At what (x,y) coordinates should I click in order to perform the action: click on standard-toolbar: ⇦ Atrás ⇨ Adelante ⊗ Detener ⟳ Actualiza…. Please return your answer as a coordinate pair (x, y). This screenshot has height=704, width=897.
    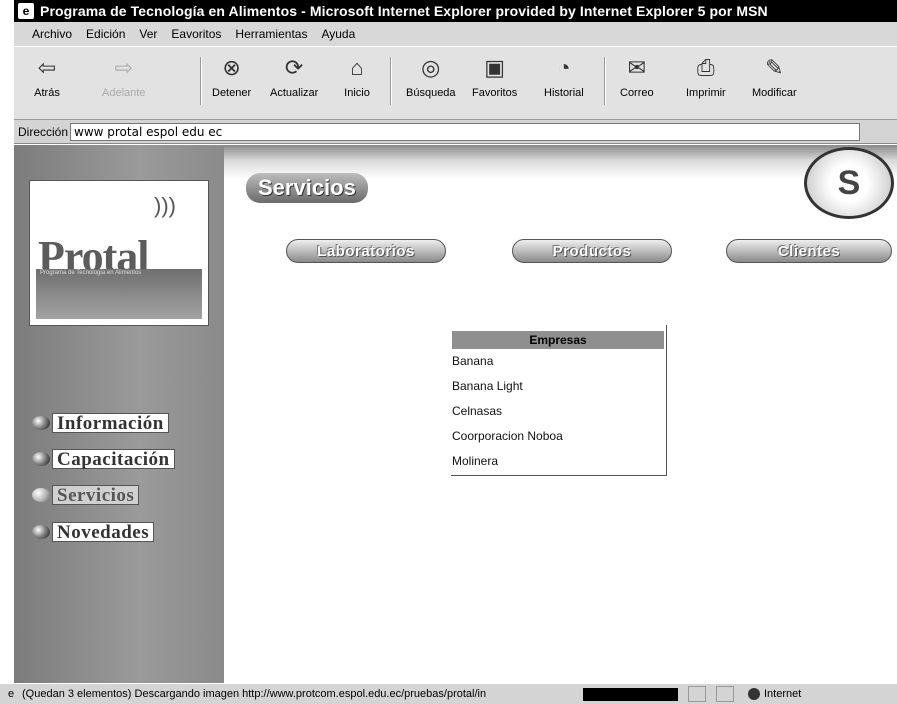
    Looking at the image, I should click on (455, 83).